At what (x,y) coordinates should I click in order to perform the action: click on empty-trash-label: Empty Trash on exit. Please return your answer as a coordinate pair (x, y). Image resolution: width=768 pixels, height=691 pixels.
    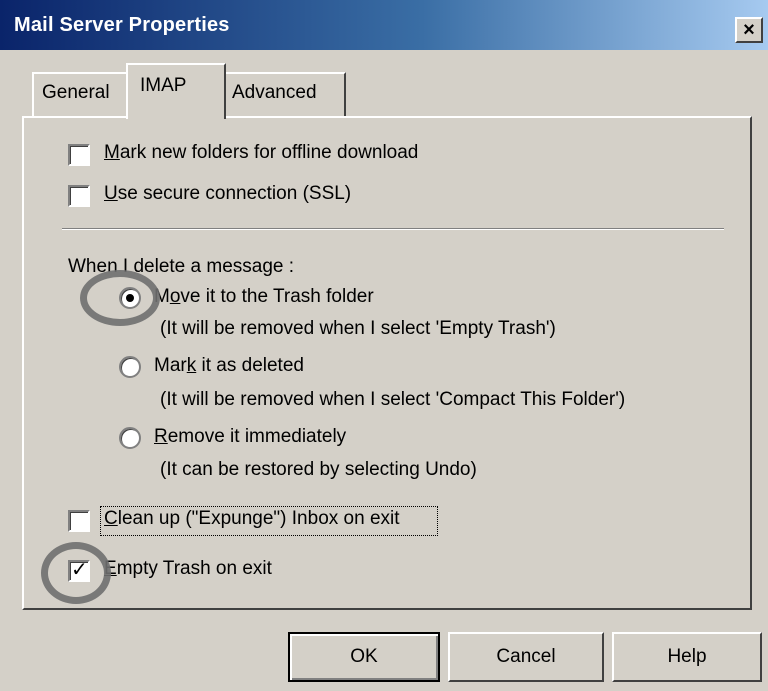
    Looking at the image, I should click on (188, 568).